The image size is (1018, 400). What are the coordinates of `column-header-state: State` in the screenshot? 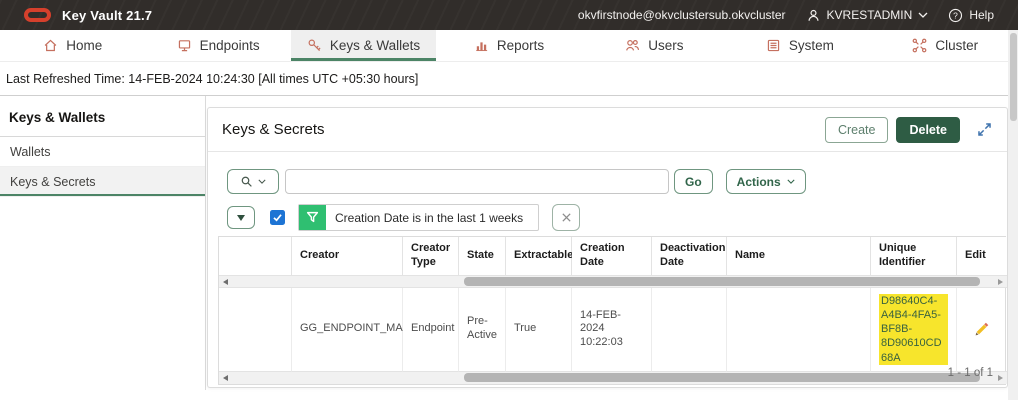 It's located at (482, 256).